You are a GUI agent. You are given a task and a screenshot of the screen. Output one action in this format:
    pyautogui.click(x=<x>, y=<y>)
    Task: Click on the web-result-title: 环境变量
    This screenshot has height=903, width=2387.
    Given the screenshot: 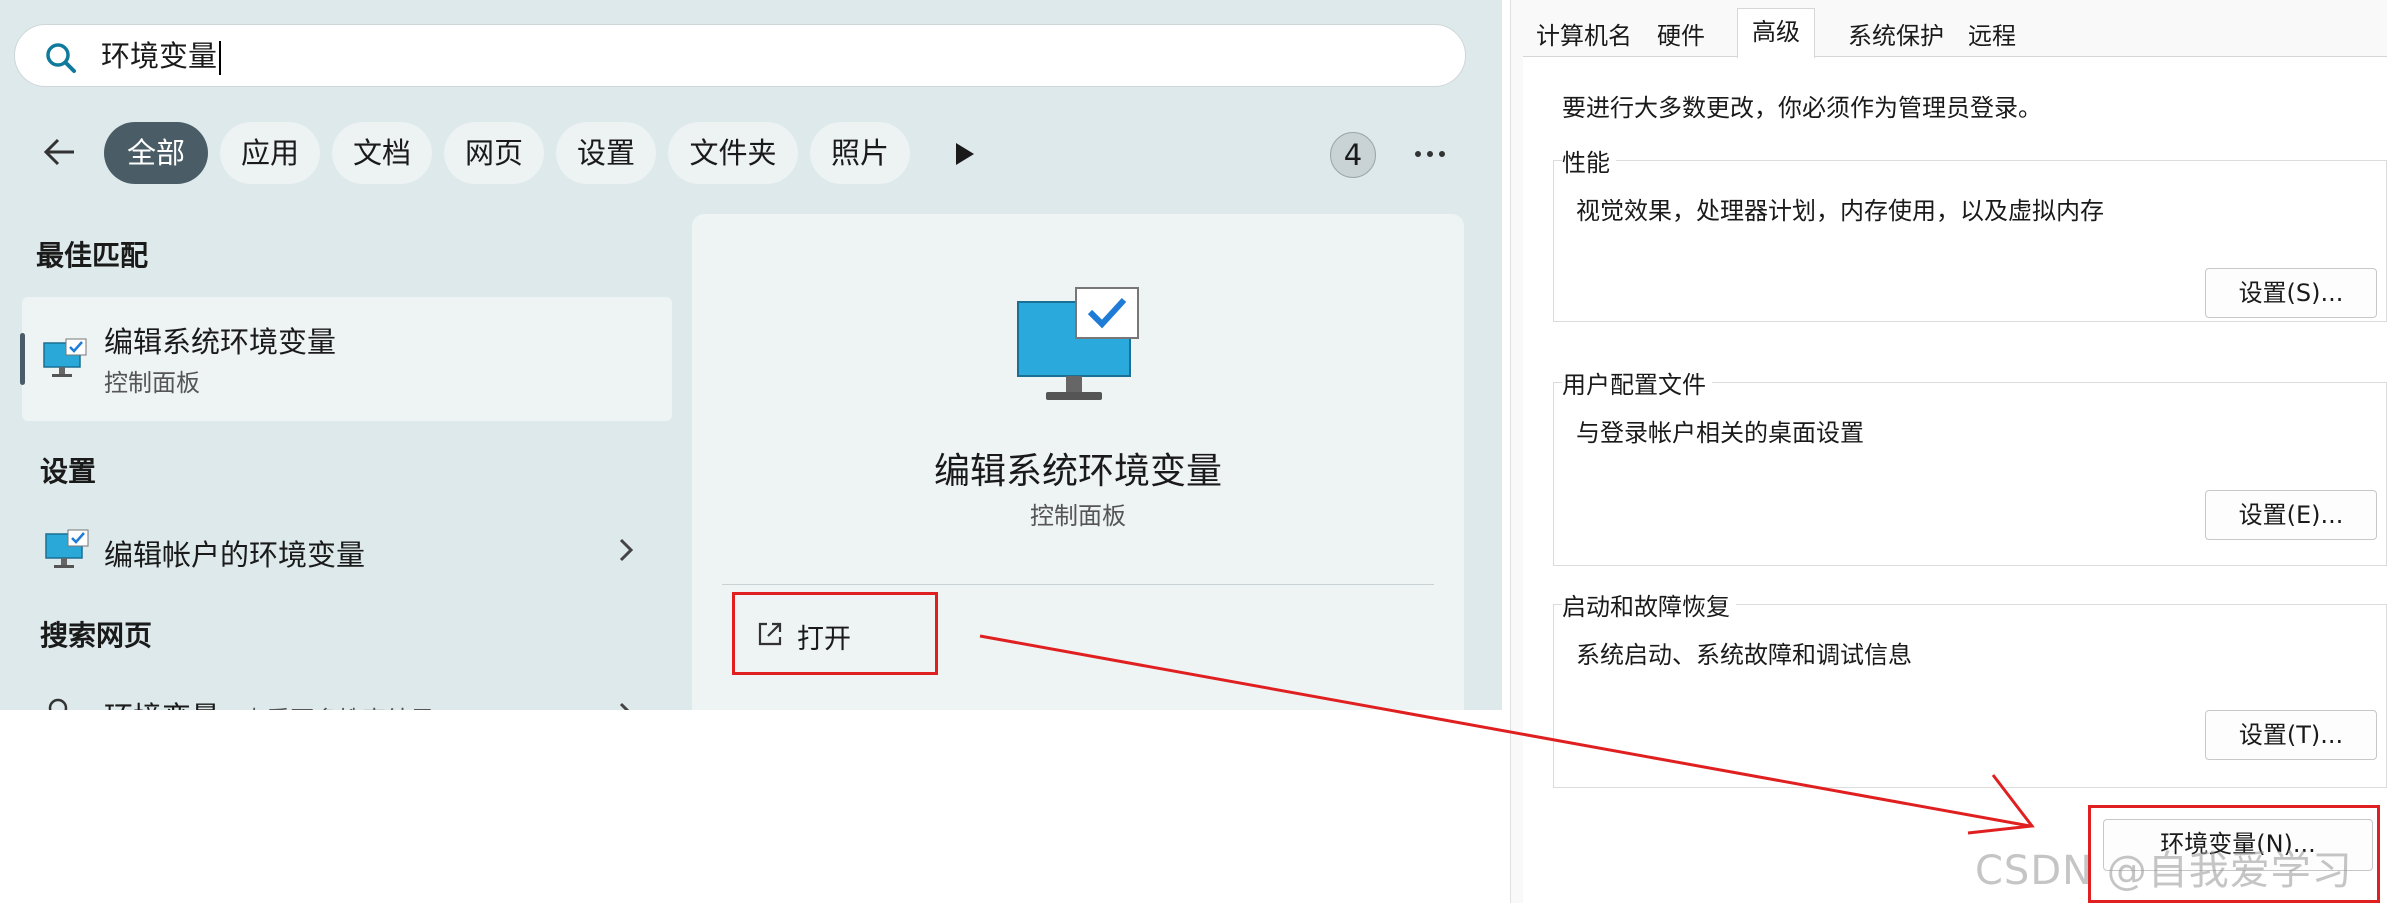 What is the action you would take?
    pyautogui.click(x=162, y=702)
    